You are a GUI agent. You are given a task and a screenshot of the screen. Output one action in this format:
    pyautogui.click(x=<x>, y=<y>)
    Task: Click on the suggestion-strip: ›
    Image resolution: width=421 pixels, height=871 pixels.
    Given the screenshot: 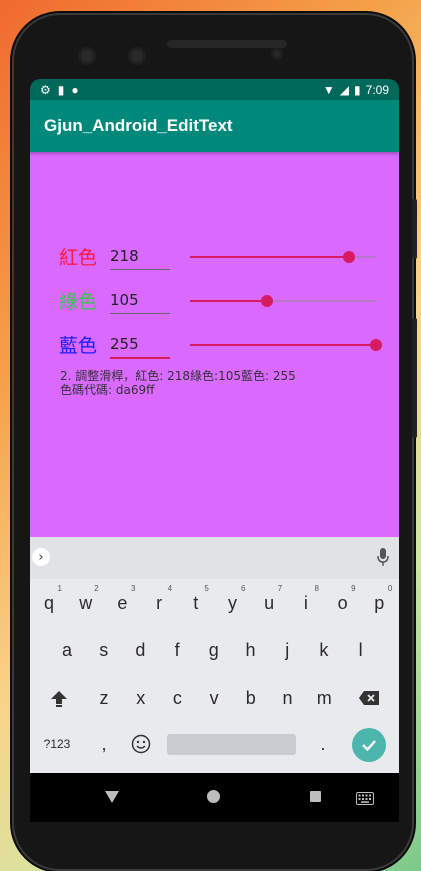 What is the action you would take?
    pyautogui.click(x=214, y=558)
    